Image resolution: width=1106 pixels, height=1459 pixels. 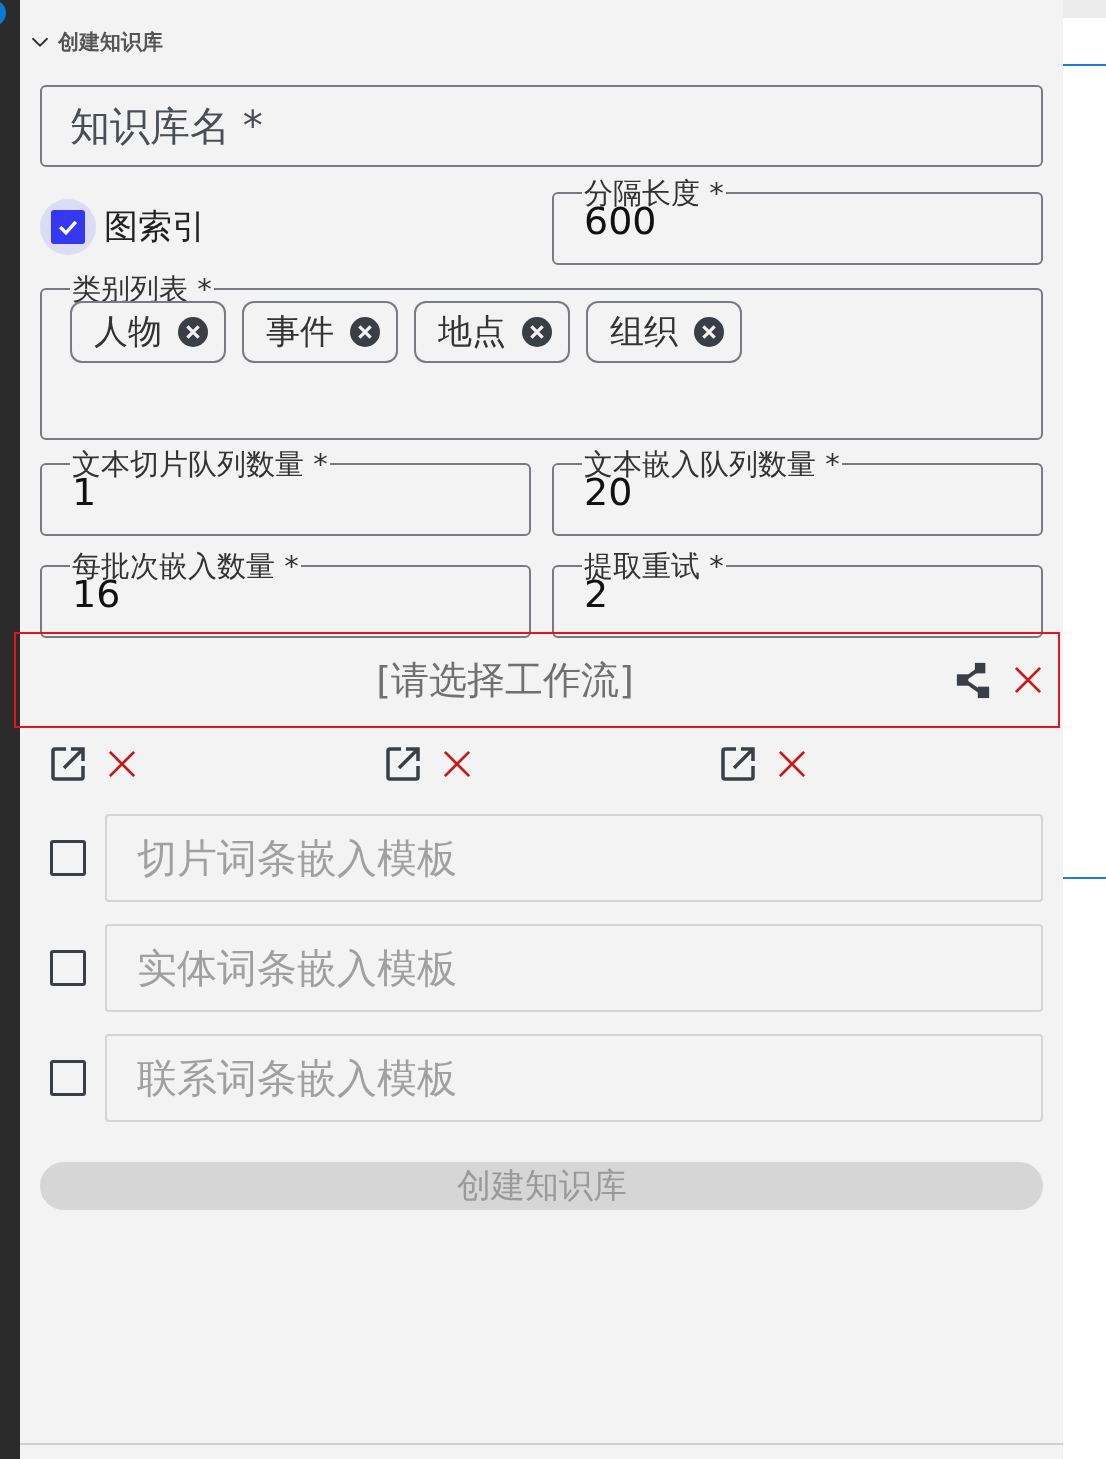 I want to click on number-field: 提取重试 * 2, so click(x=797, y=596).